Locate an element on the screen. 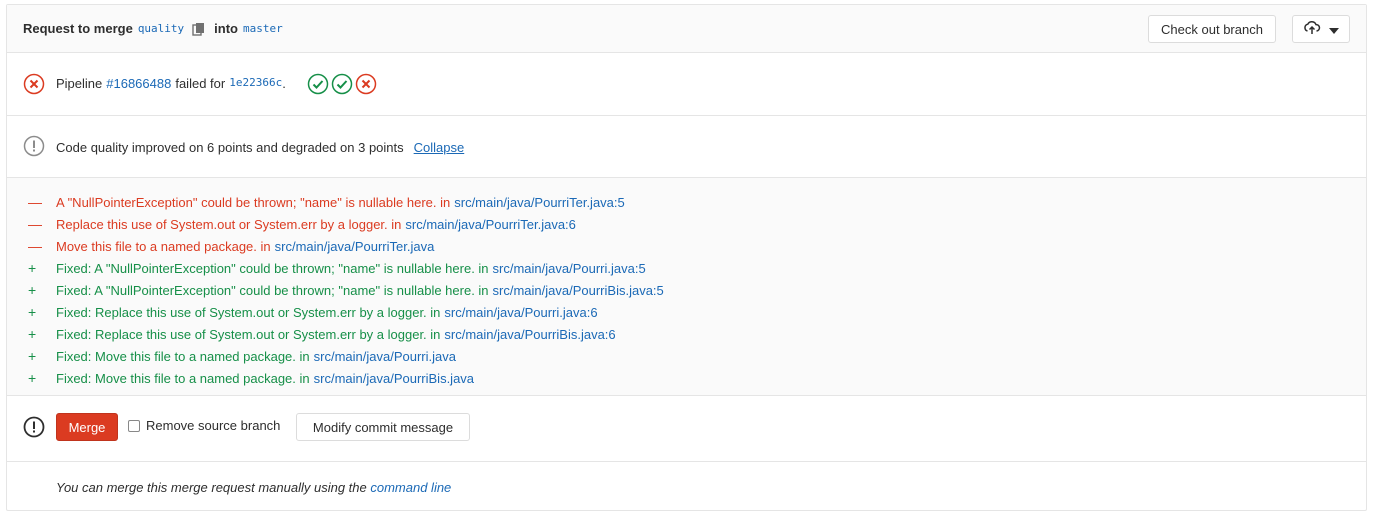  commit-suffix: . is located at coordinates (284, 83).